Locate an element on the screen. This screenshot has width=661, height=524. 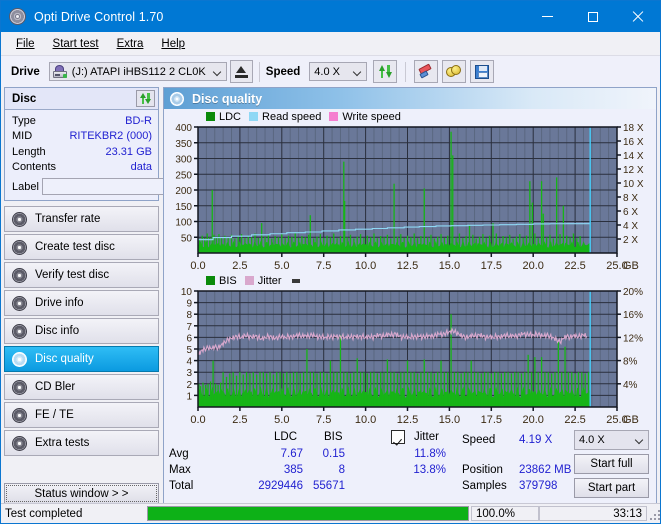
drive-label: Drive is located at coordinates (25, 71).